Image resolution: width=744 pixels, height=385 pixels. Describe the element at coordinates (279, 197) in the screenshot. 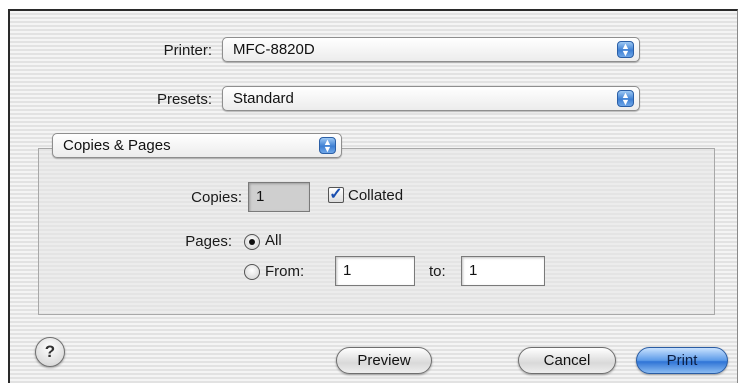

I see `copies-field: 1` at that location.